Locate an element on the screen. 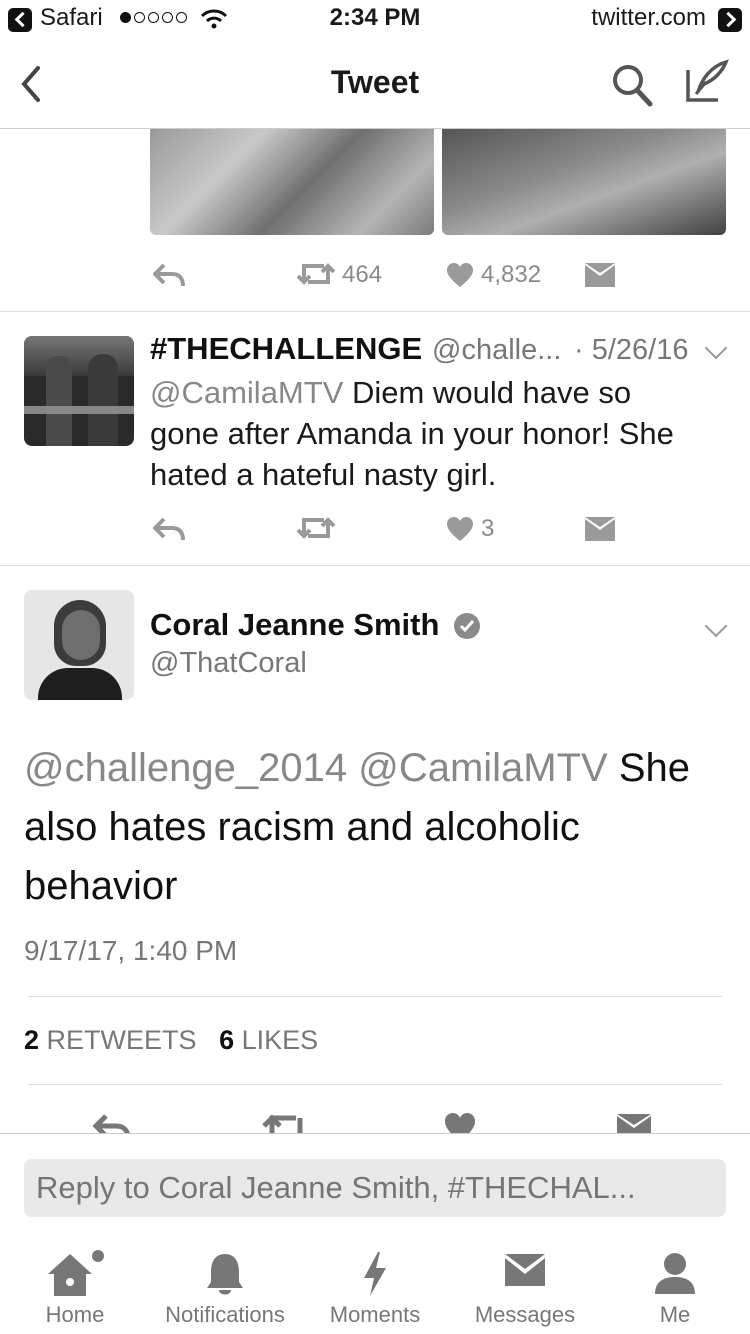  tab-label: Moments is located at coordinates (375, 1314).